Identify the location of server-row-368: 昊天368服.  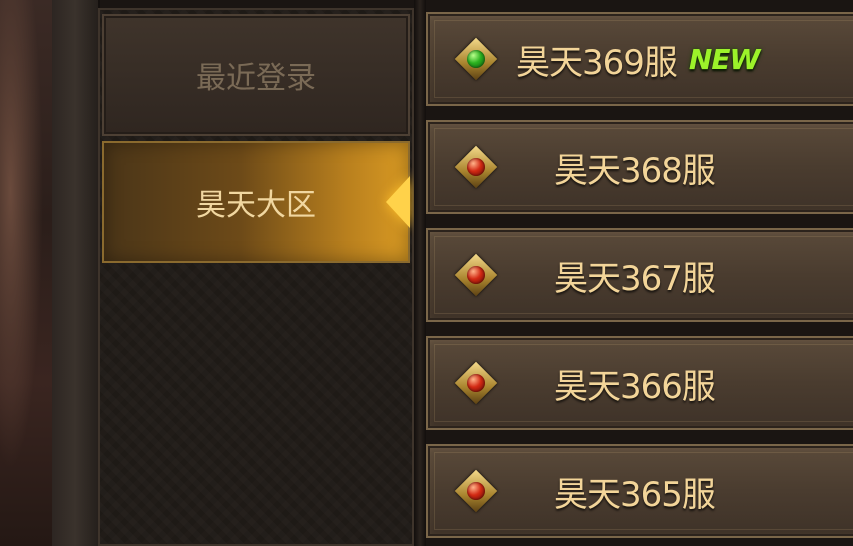
(639, 167).